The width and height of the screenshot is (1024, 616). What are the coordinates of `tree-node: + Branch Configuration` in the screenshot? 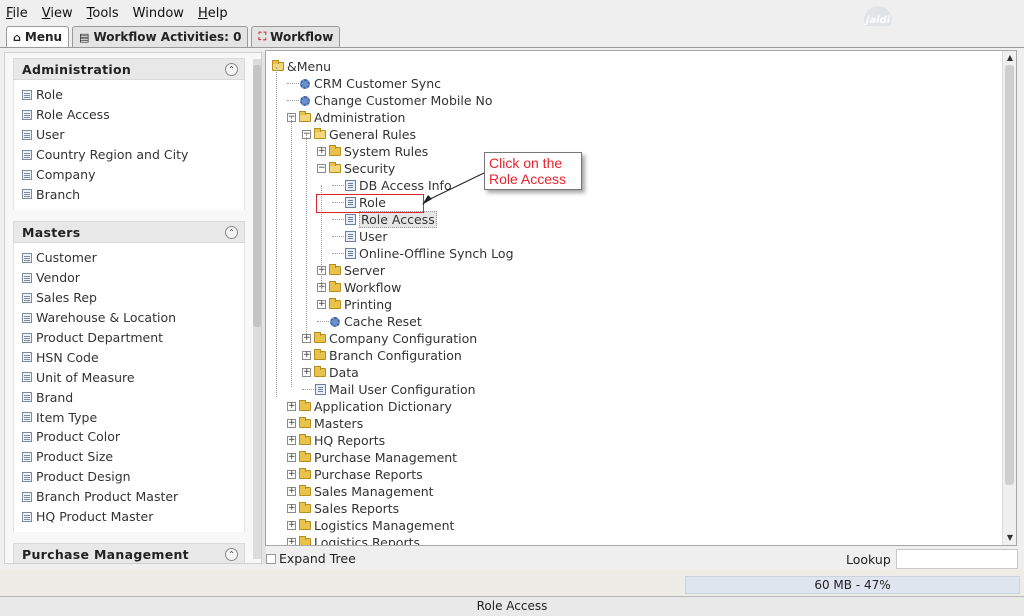 It's located at (382, 355).